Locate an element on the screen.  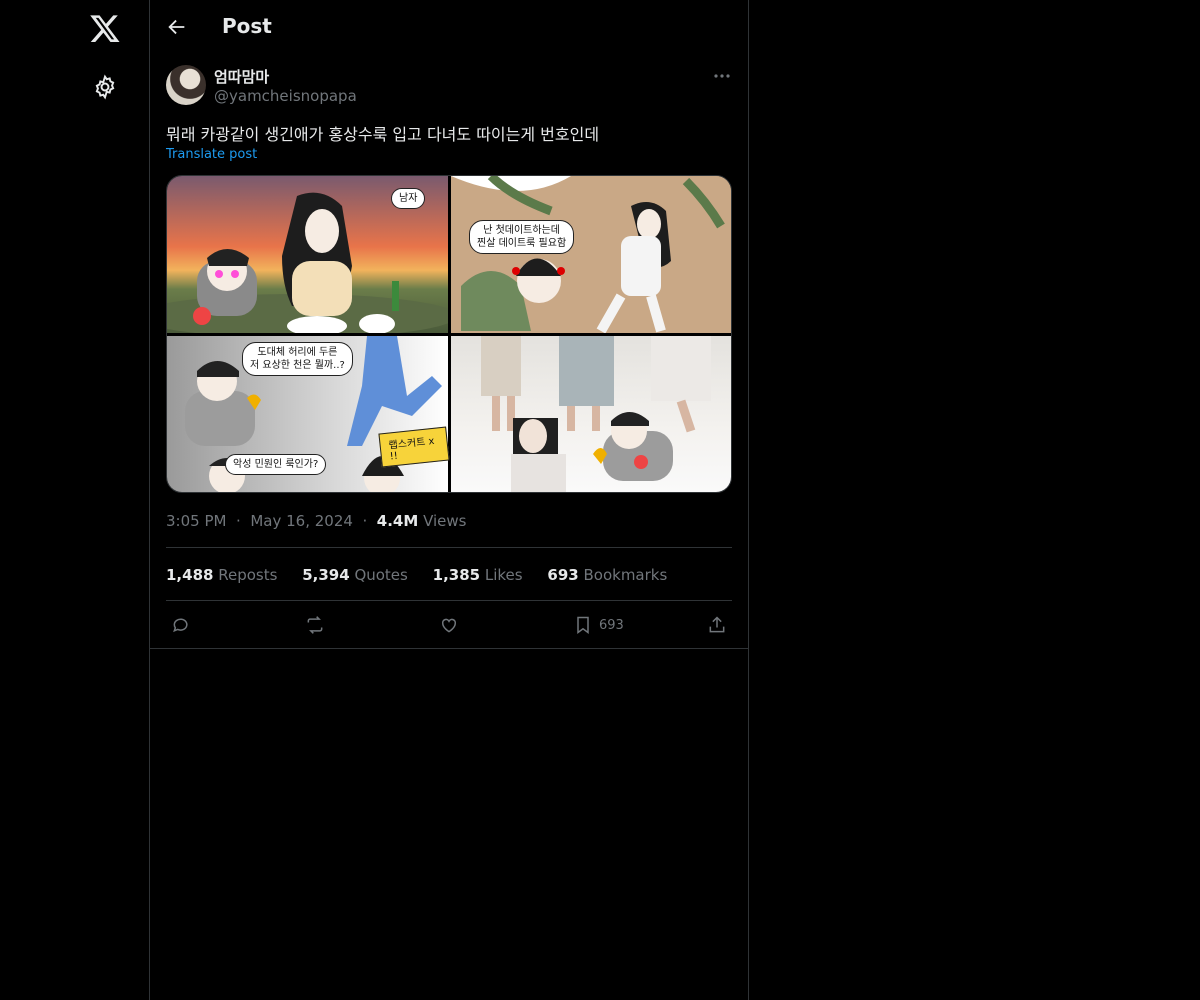
post-time: 3:05 PM is located at coordinates (196, 521).